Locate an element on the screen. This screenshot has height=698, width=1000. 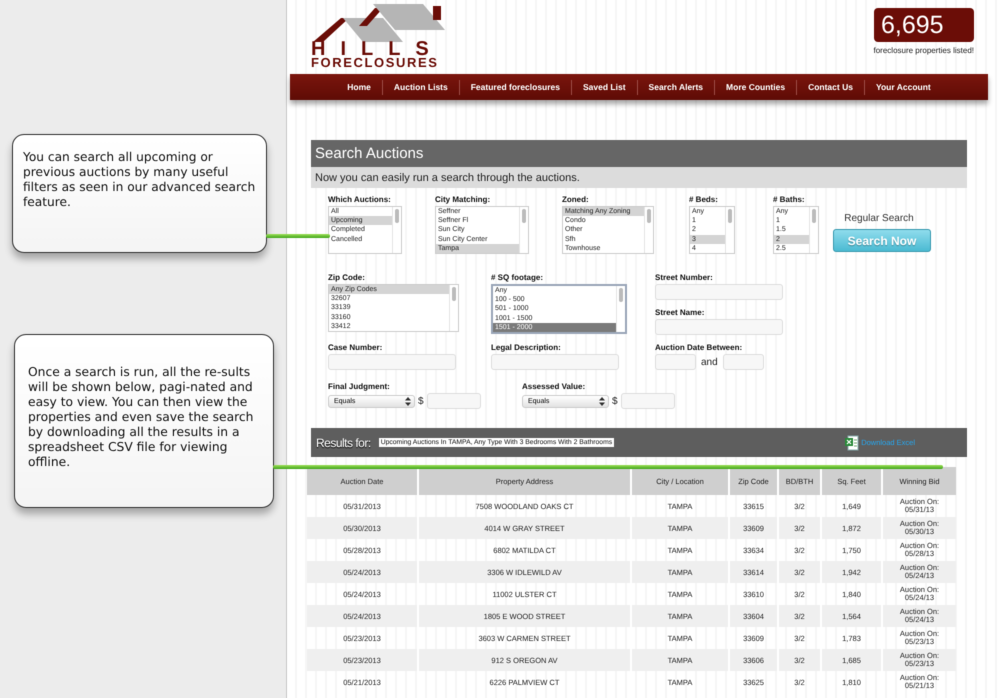
field-label: Street Name: is located at coordinates (680, 312).